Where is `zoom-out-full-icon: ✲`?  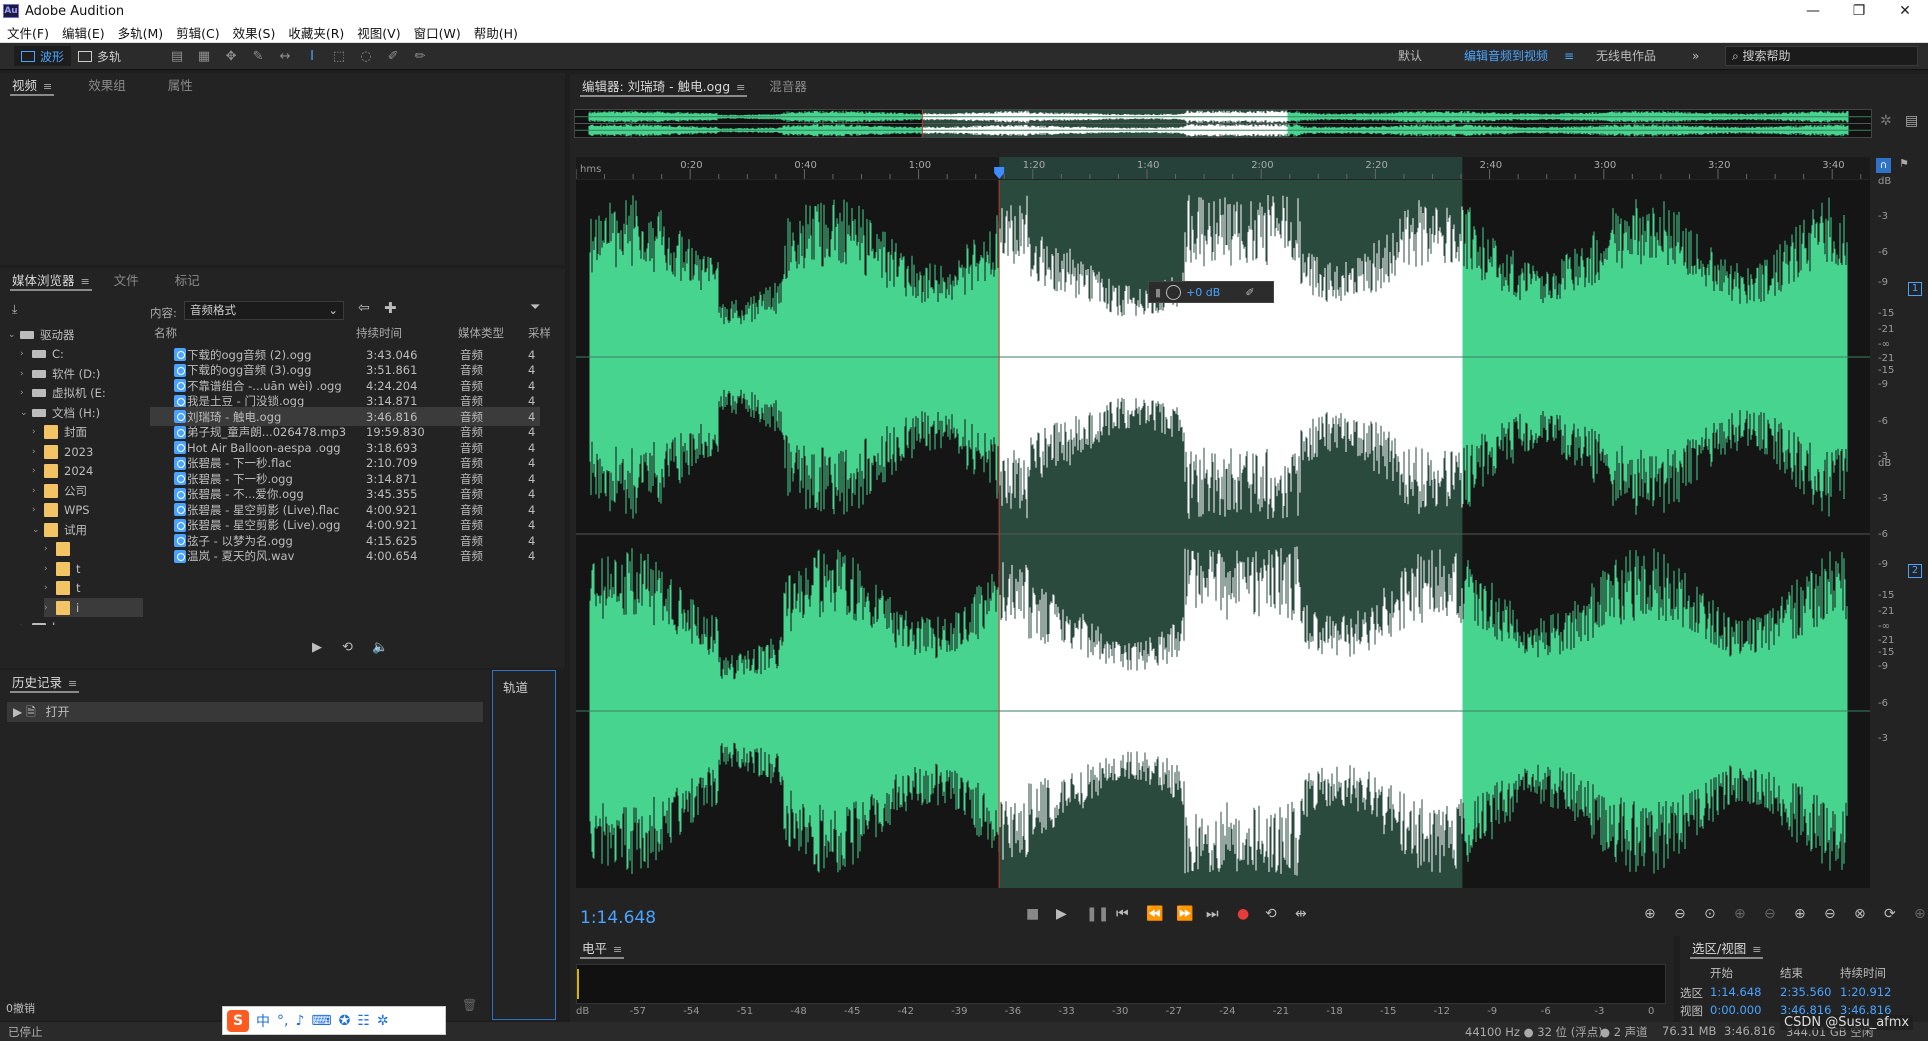
zoom-out-full-icon: ✲ is located at coordinates (1886, 121).